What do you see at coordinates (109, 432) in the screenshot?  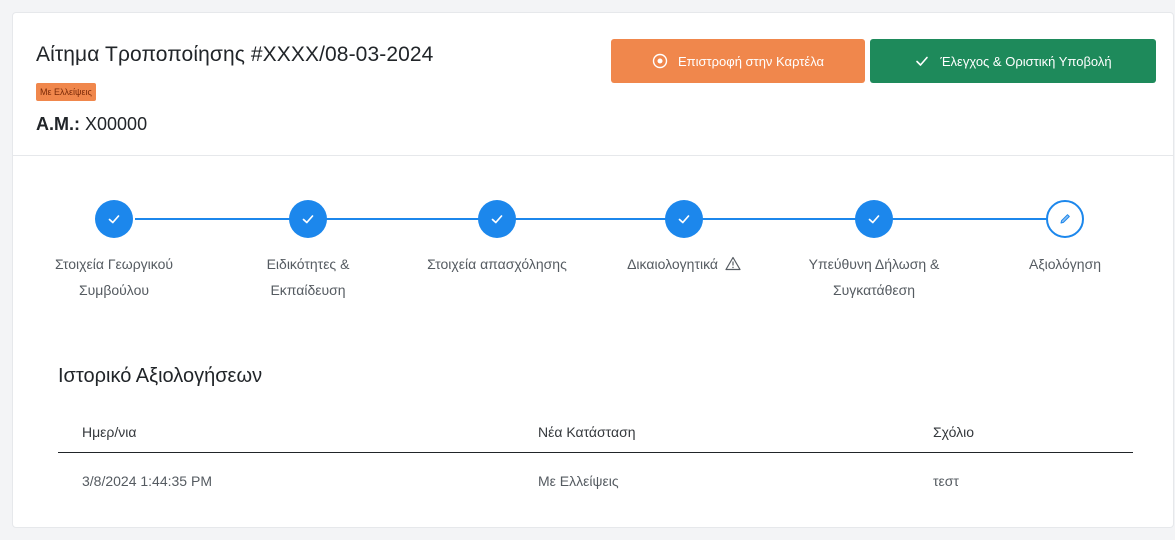 I see `column-header-date: Ημερ/νια` at bounding box center [109, 432].